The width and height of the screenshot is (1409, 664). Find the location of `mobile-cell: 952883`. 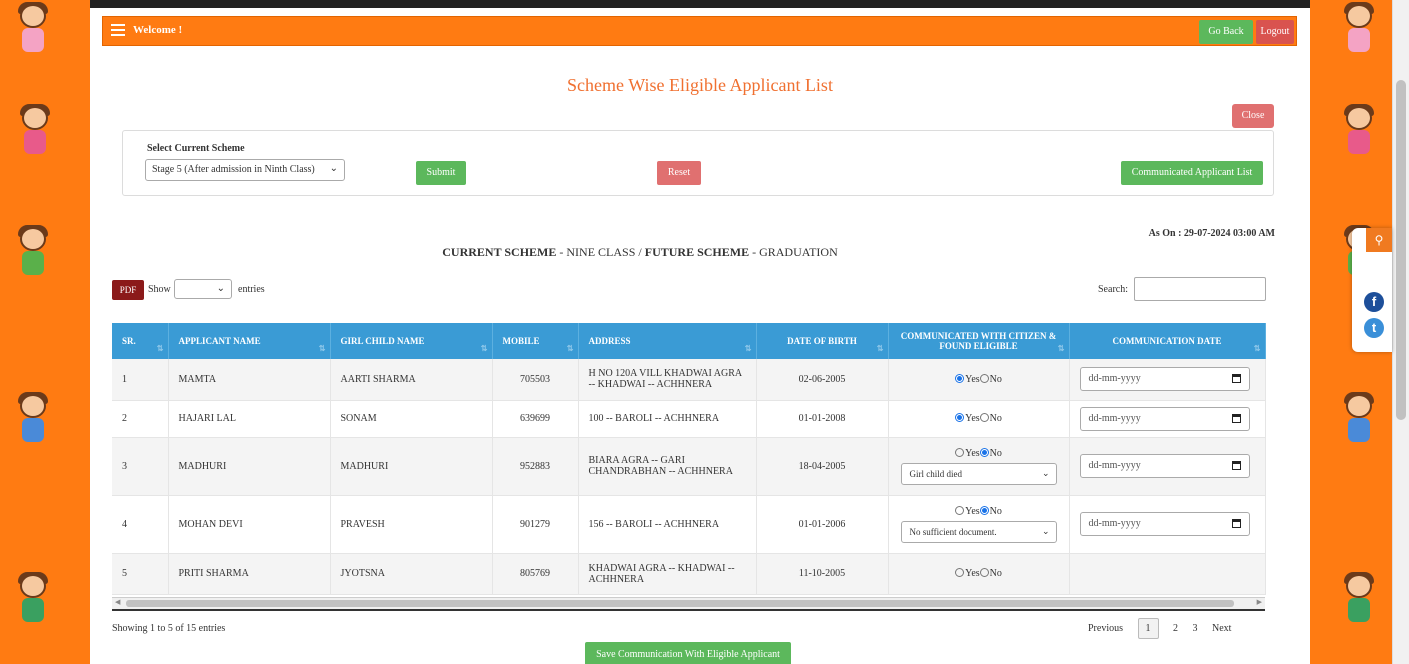

mobile-cell: 952883 is located at coordinates (535, 466).